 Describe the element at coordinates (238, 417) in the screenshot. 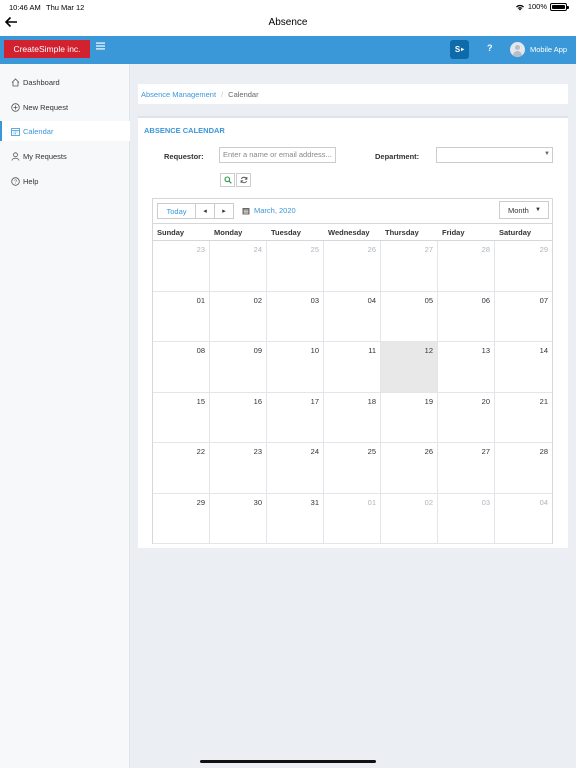

I see `calendar-day: 16` at that location.